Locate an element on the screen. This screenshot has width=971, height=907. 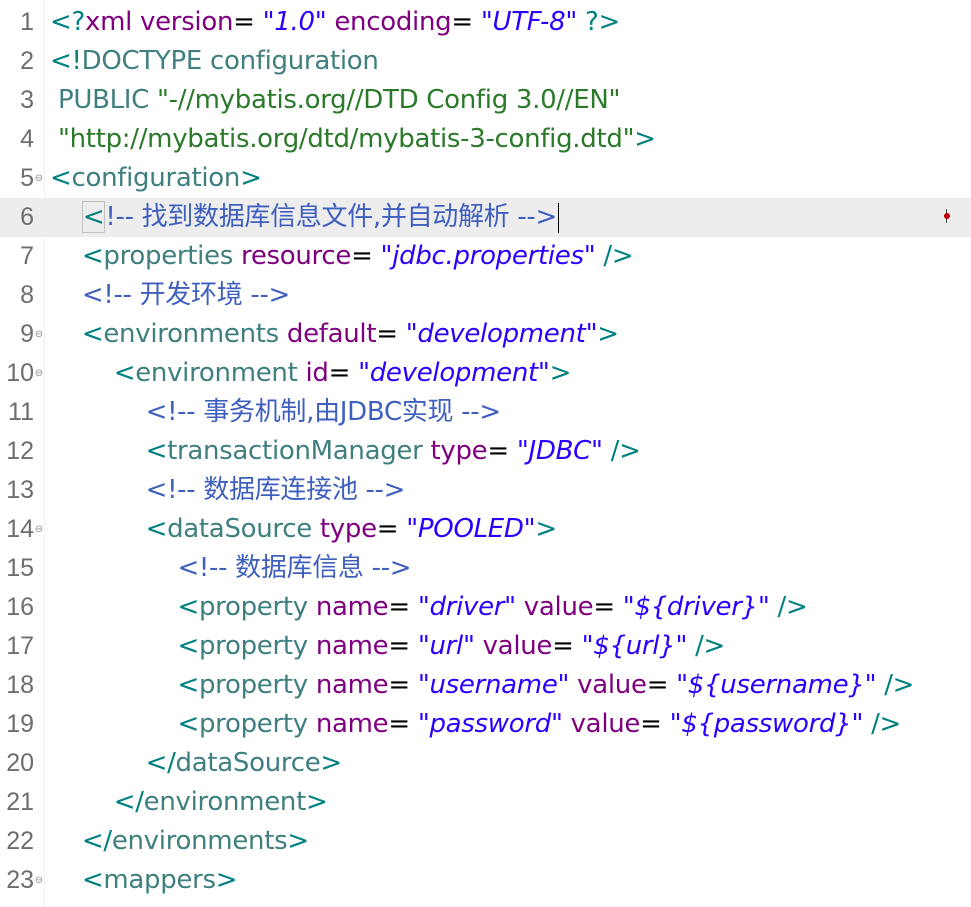
code-text: <dataSource type= "POOLED"> is located at coordinates (304, 529).